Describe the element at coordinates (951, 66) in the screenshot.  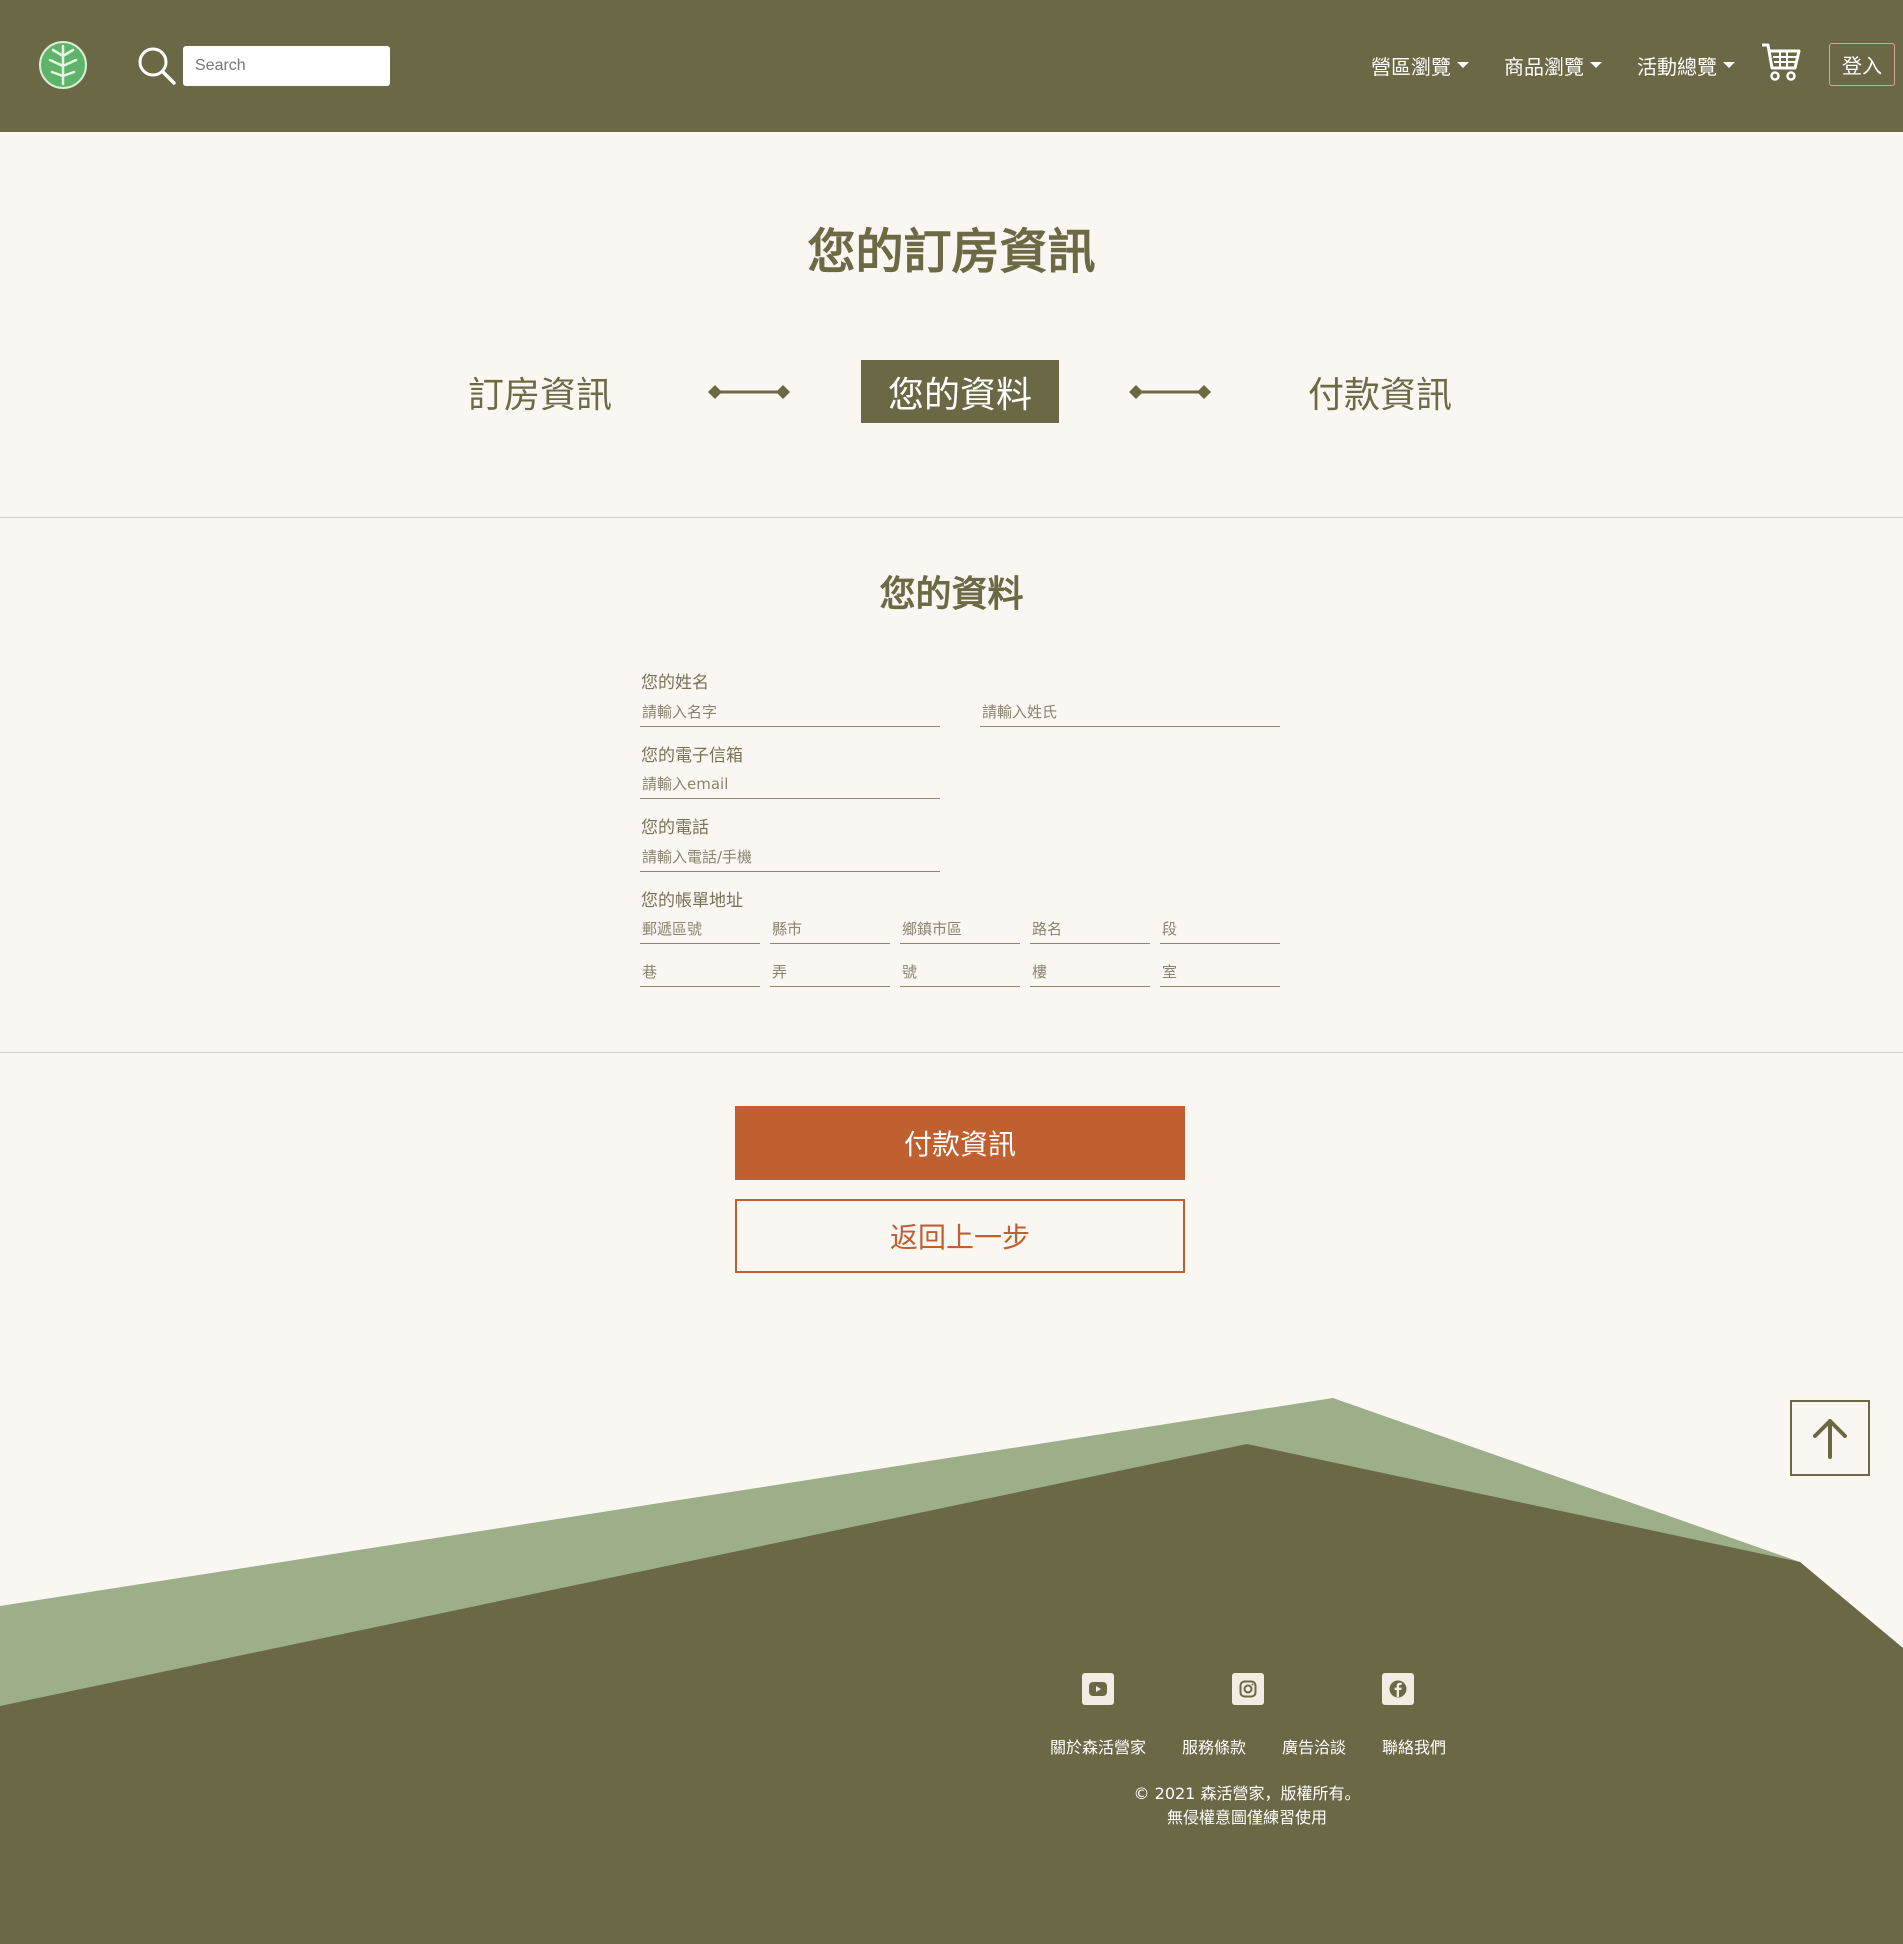
I see `navbar: 營區瀏覽 商品瀏覽 活動總覽 登入` at that location.